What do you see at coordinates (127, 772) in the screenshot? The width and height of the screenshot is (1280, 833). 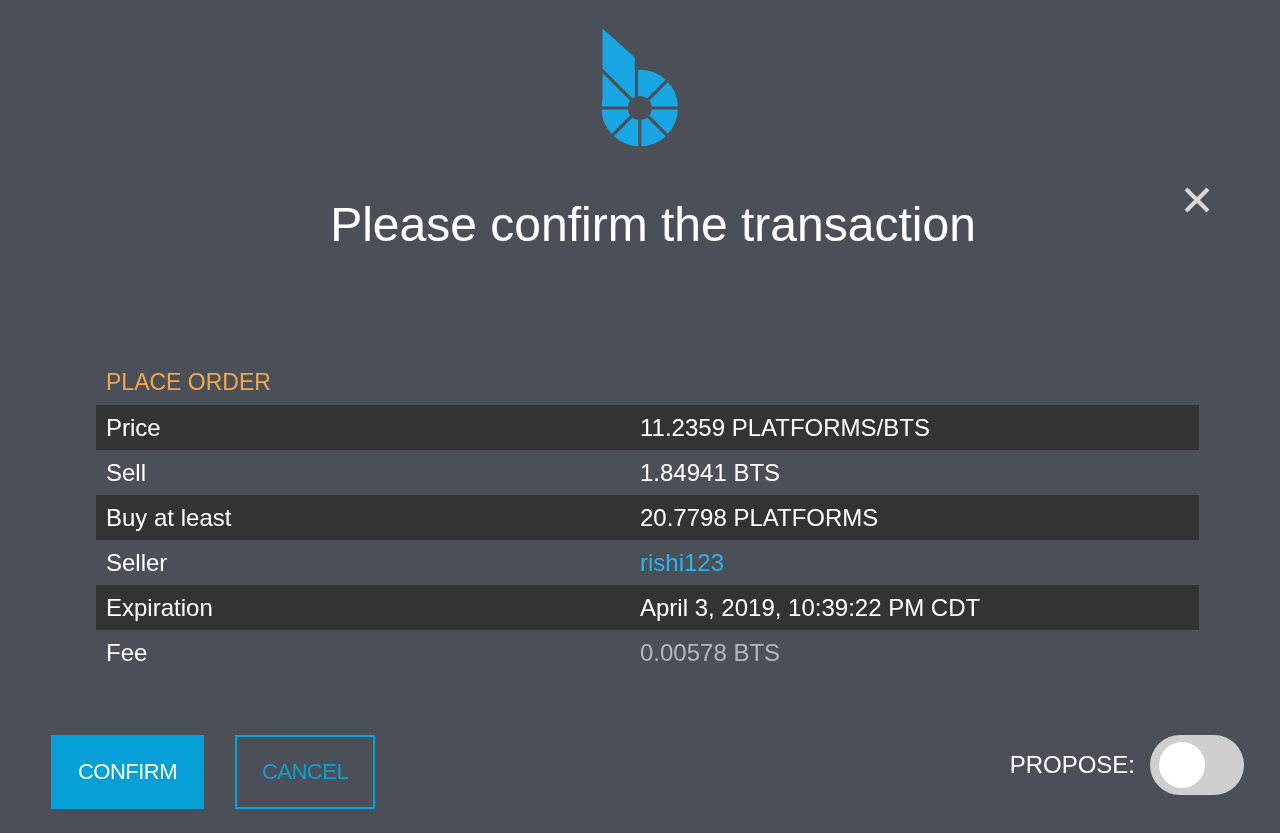 I see `confirm-button: CONFIRM` at bounding box center [127, 772].